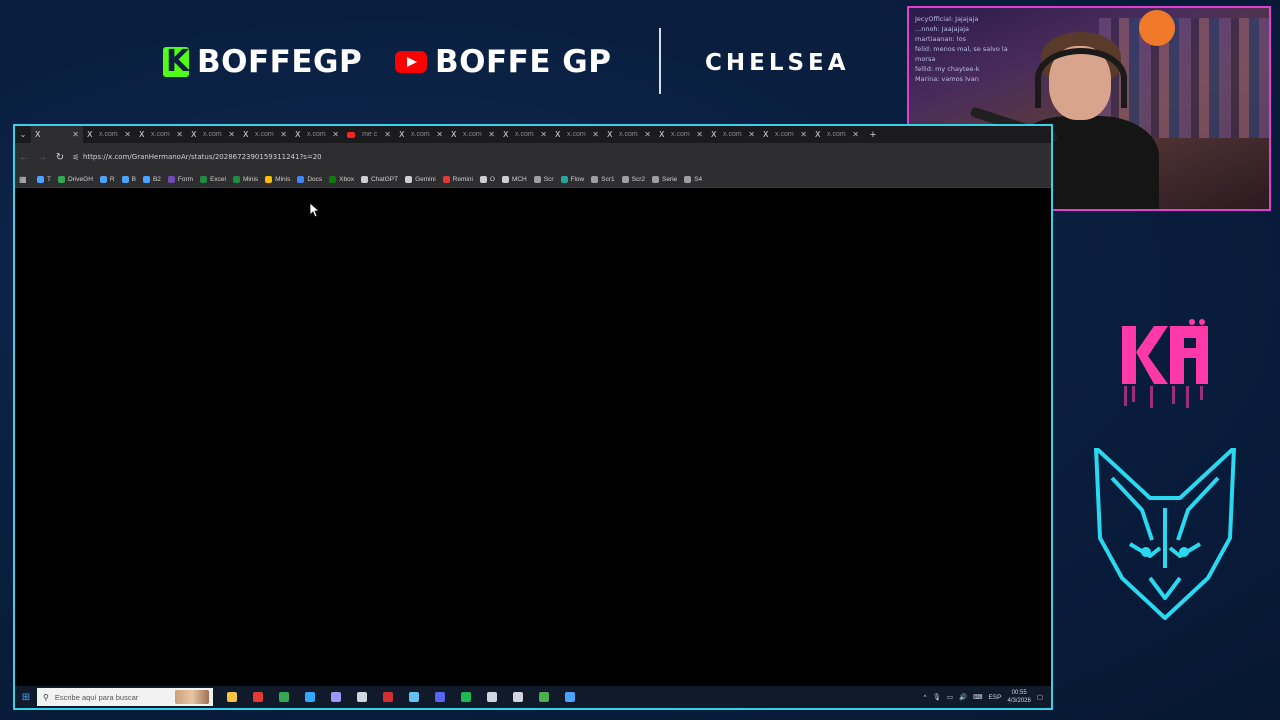  I want to click on bookmark-item: Form, so click(180, 179).